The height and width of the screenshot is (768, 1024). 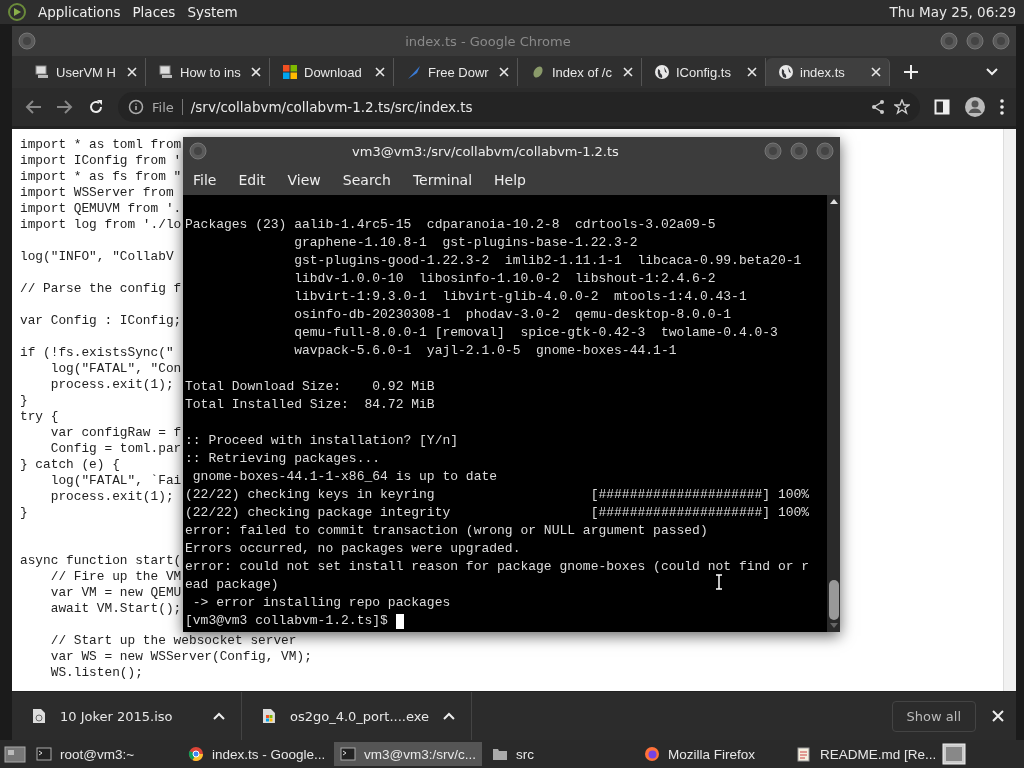 What do you see at coordinates (154, 12) in the screenshot?
I see `panel-menu: Places` at bounding box center [154, 12].